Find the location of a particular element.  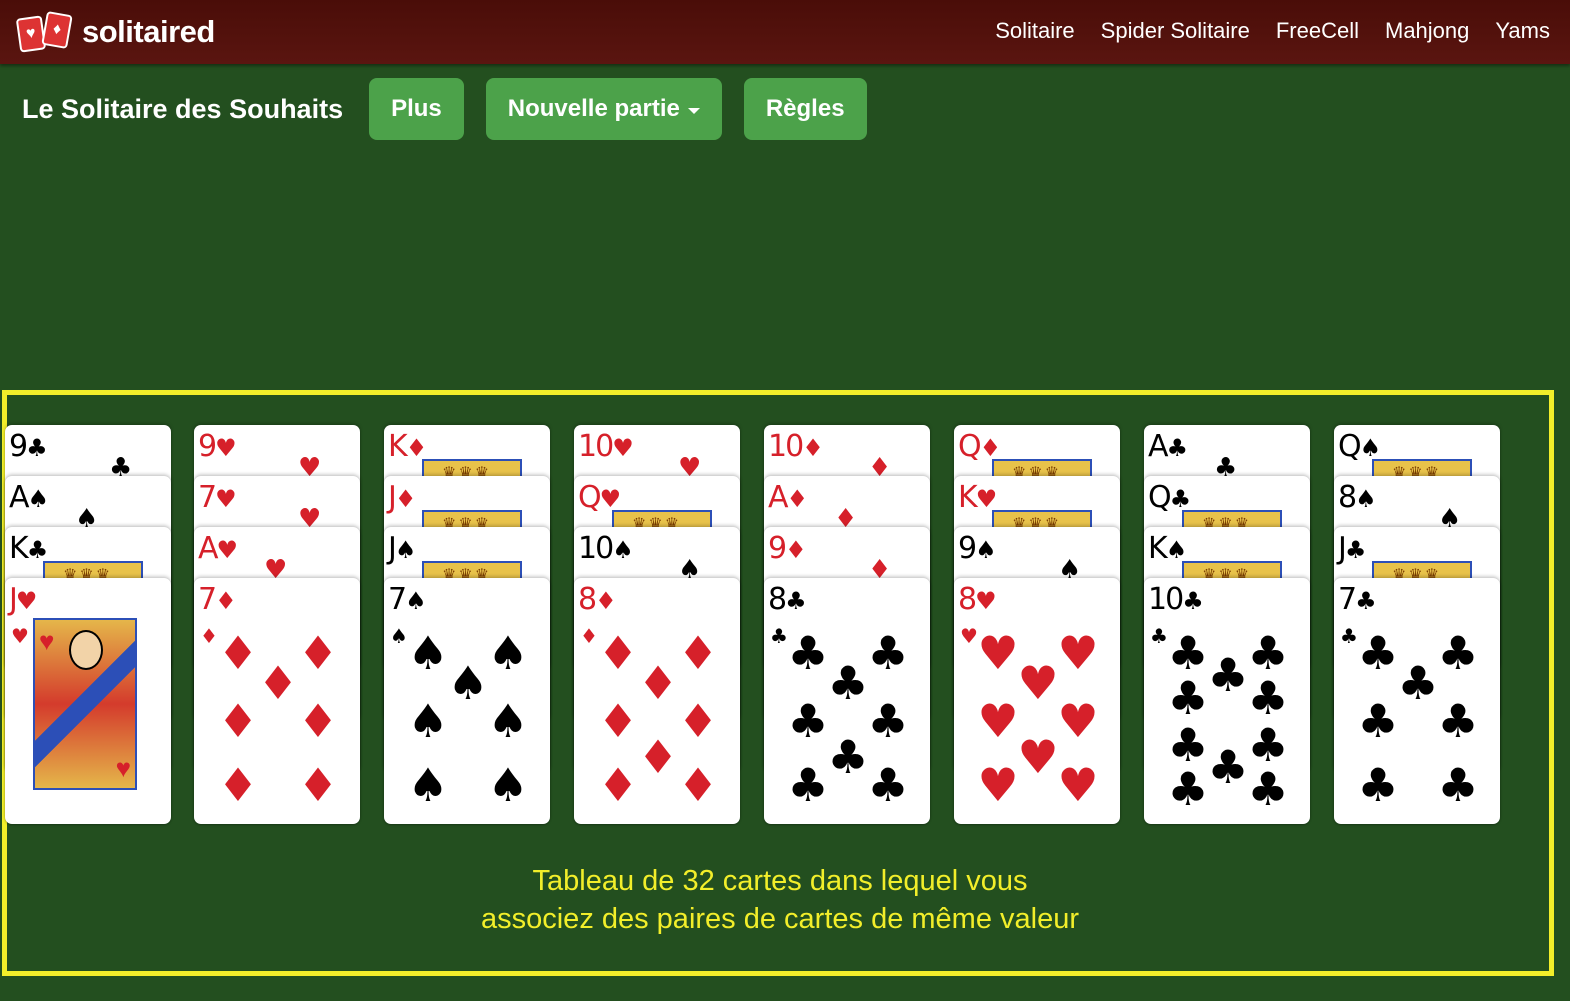

playing-card: 7♦ ♦ ♦ ♦ ♦ ♦ ♦ ♦ ♦ is located at coordinates (277, 701).